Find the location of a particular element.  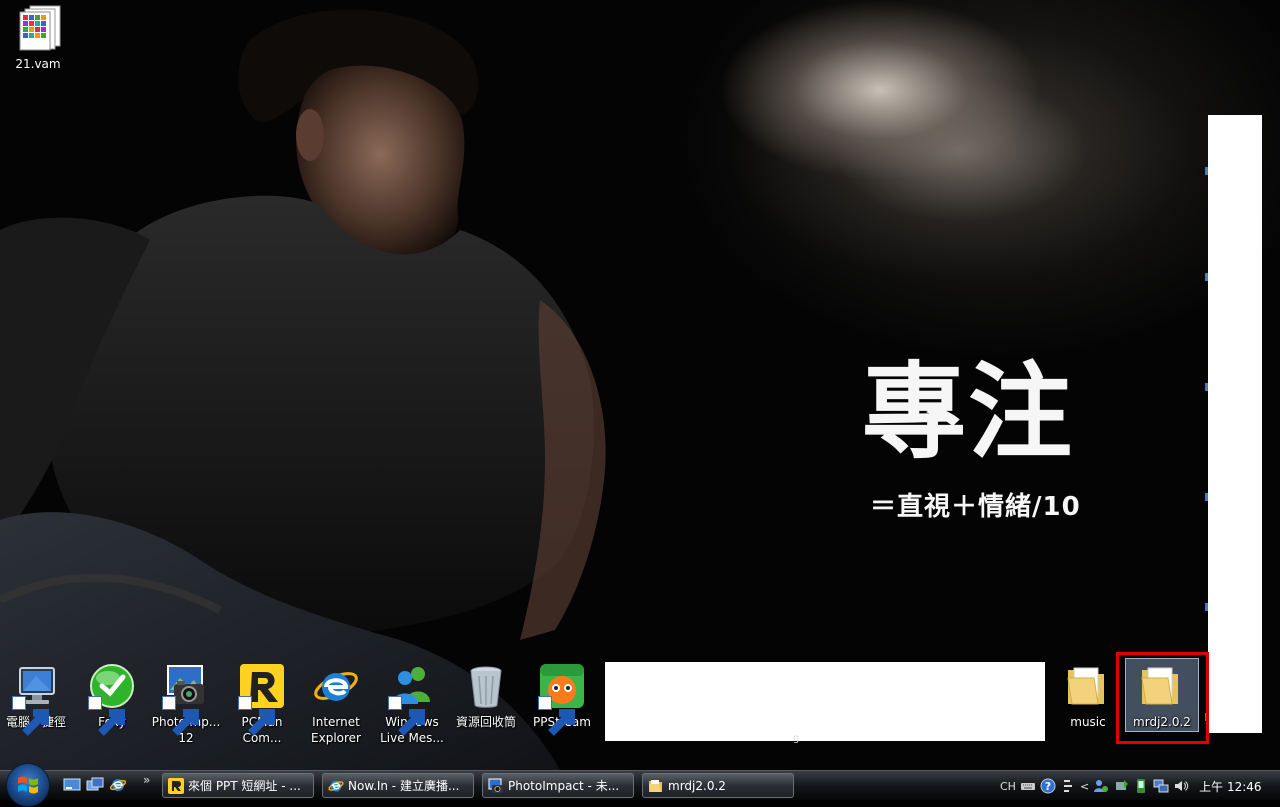

foxy-icon is located at coordinates (112, 699).